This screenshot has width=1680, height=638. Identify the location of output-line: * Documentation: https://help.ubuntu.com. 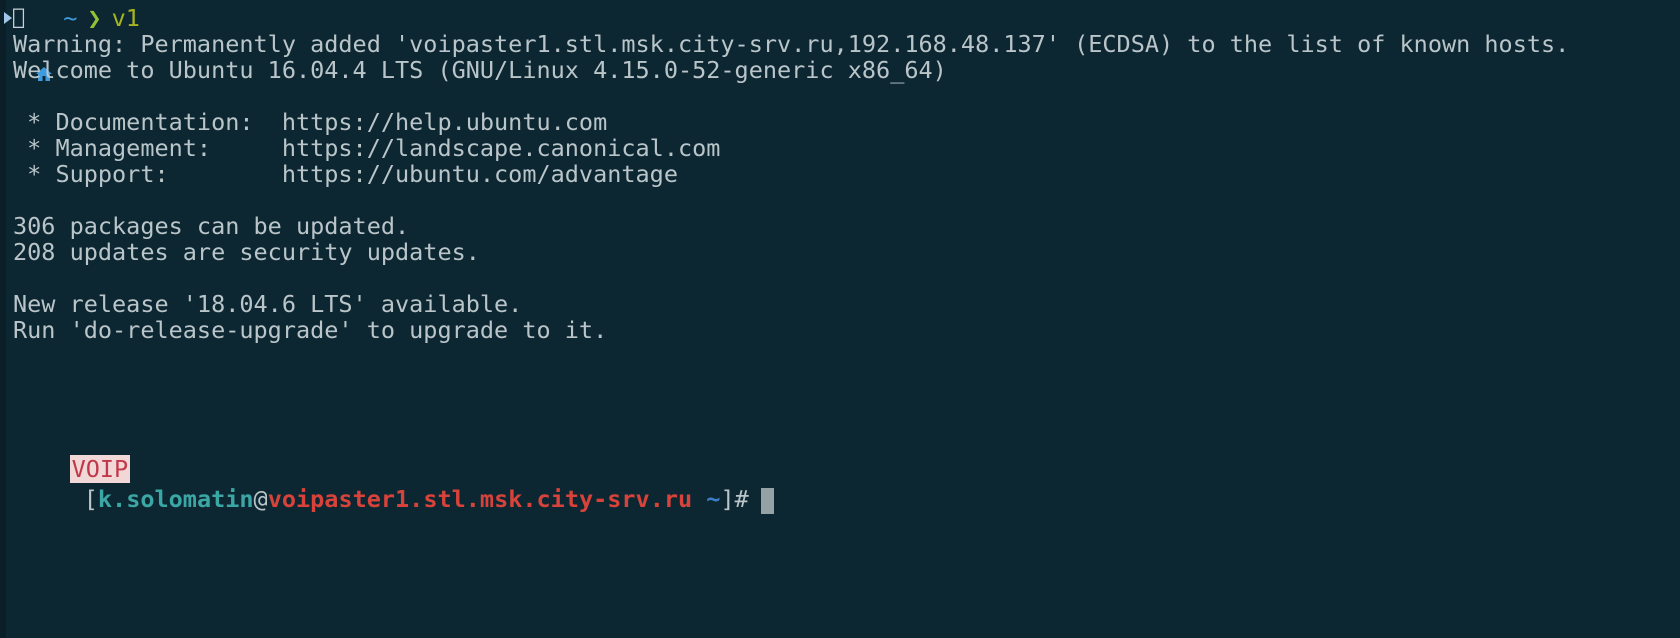
(310, 122).